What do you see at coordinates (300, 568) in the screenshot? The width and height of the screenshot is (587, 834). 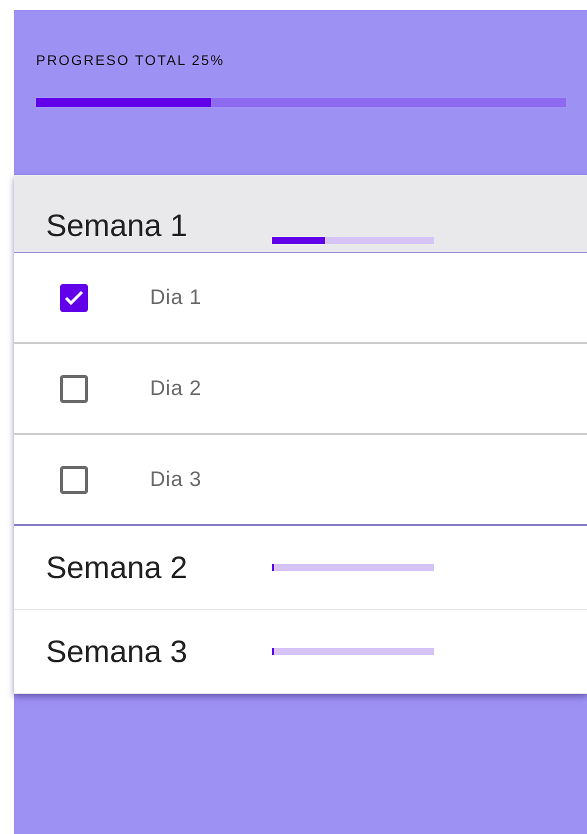 I see `week-header: Semana 2` at bounding box center [300, 568].